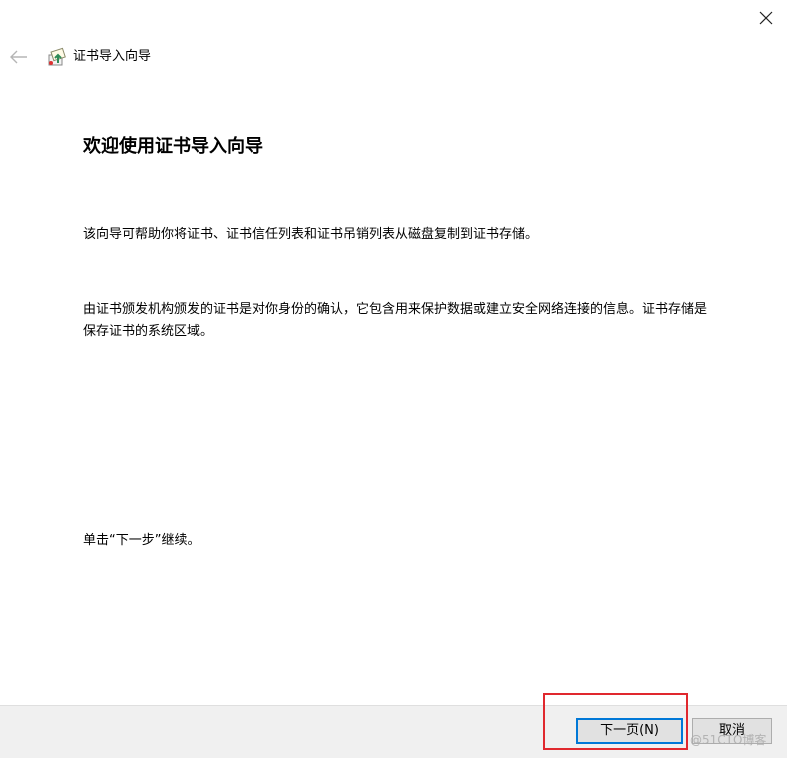 This screenshot has width=787, height=758. What do you see at coordinates (112, 56) in the screenshot?
I see `window-title: 证书导入向导` at bounding box center [112, 56].